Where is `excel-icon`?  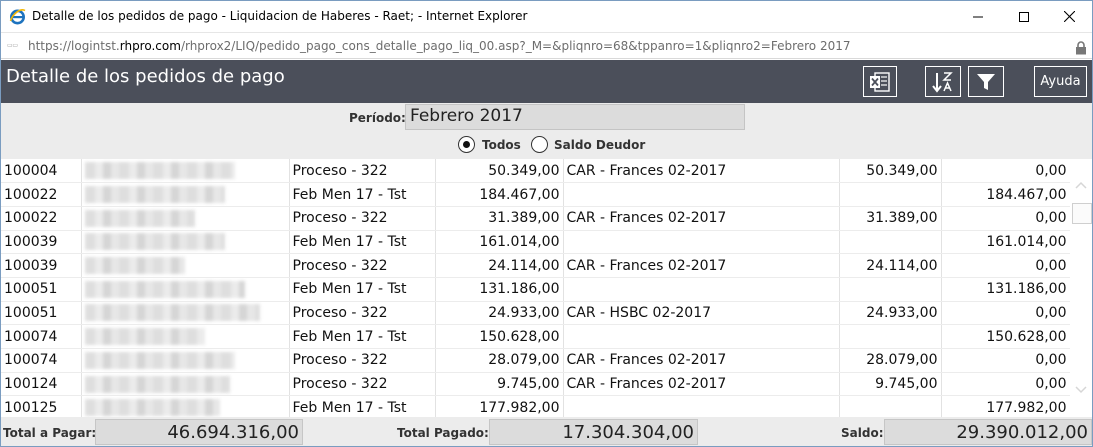
excel-icon is located at coordinates (880, 81).